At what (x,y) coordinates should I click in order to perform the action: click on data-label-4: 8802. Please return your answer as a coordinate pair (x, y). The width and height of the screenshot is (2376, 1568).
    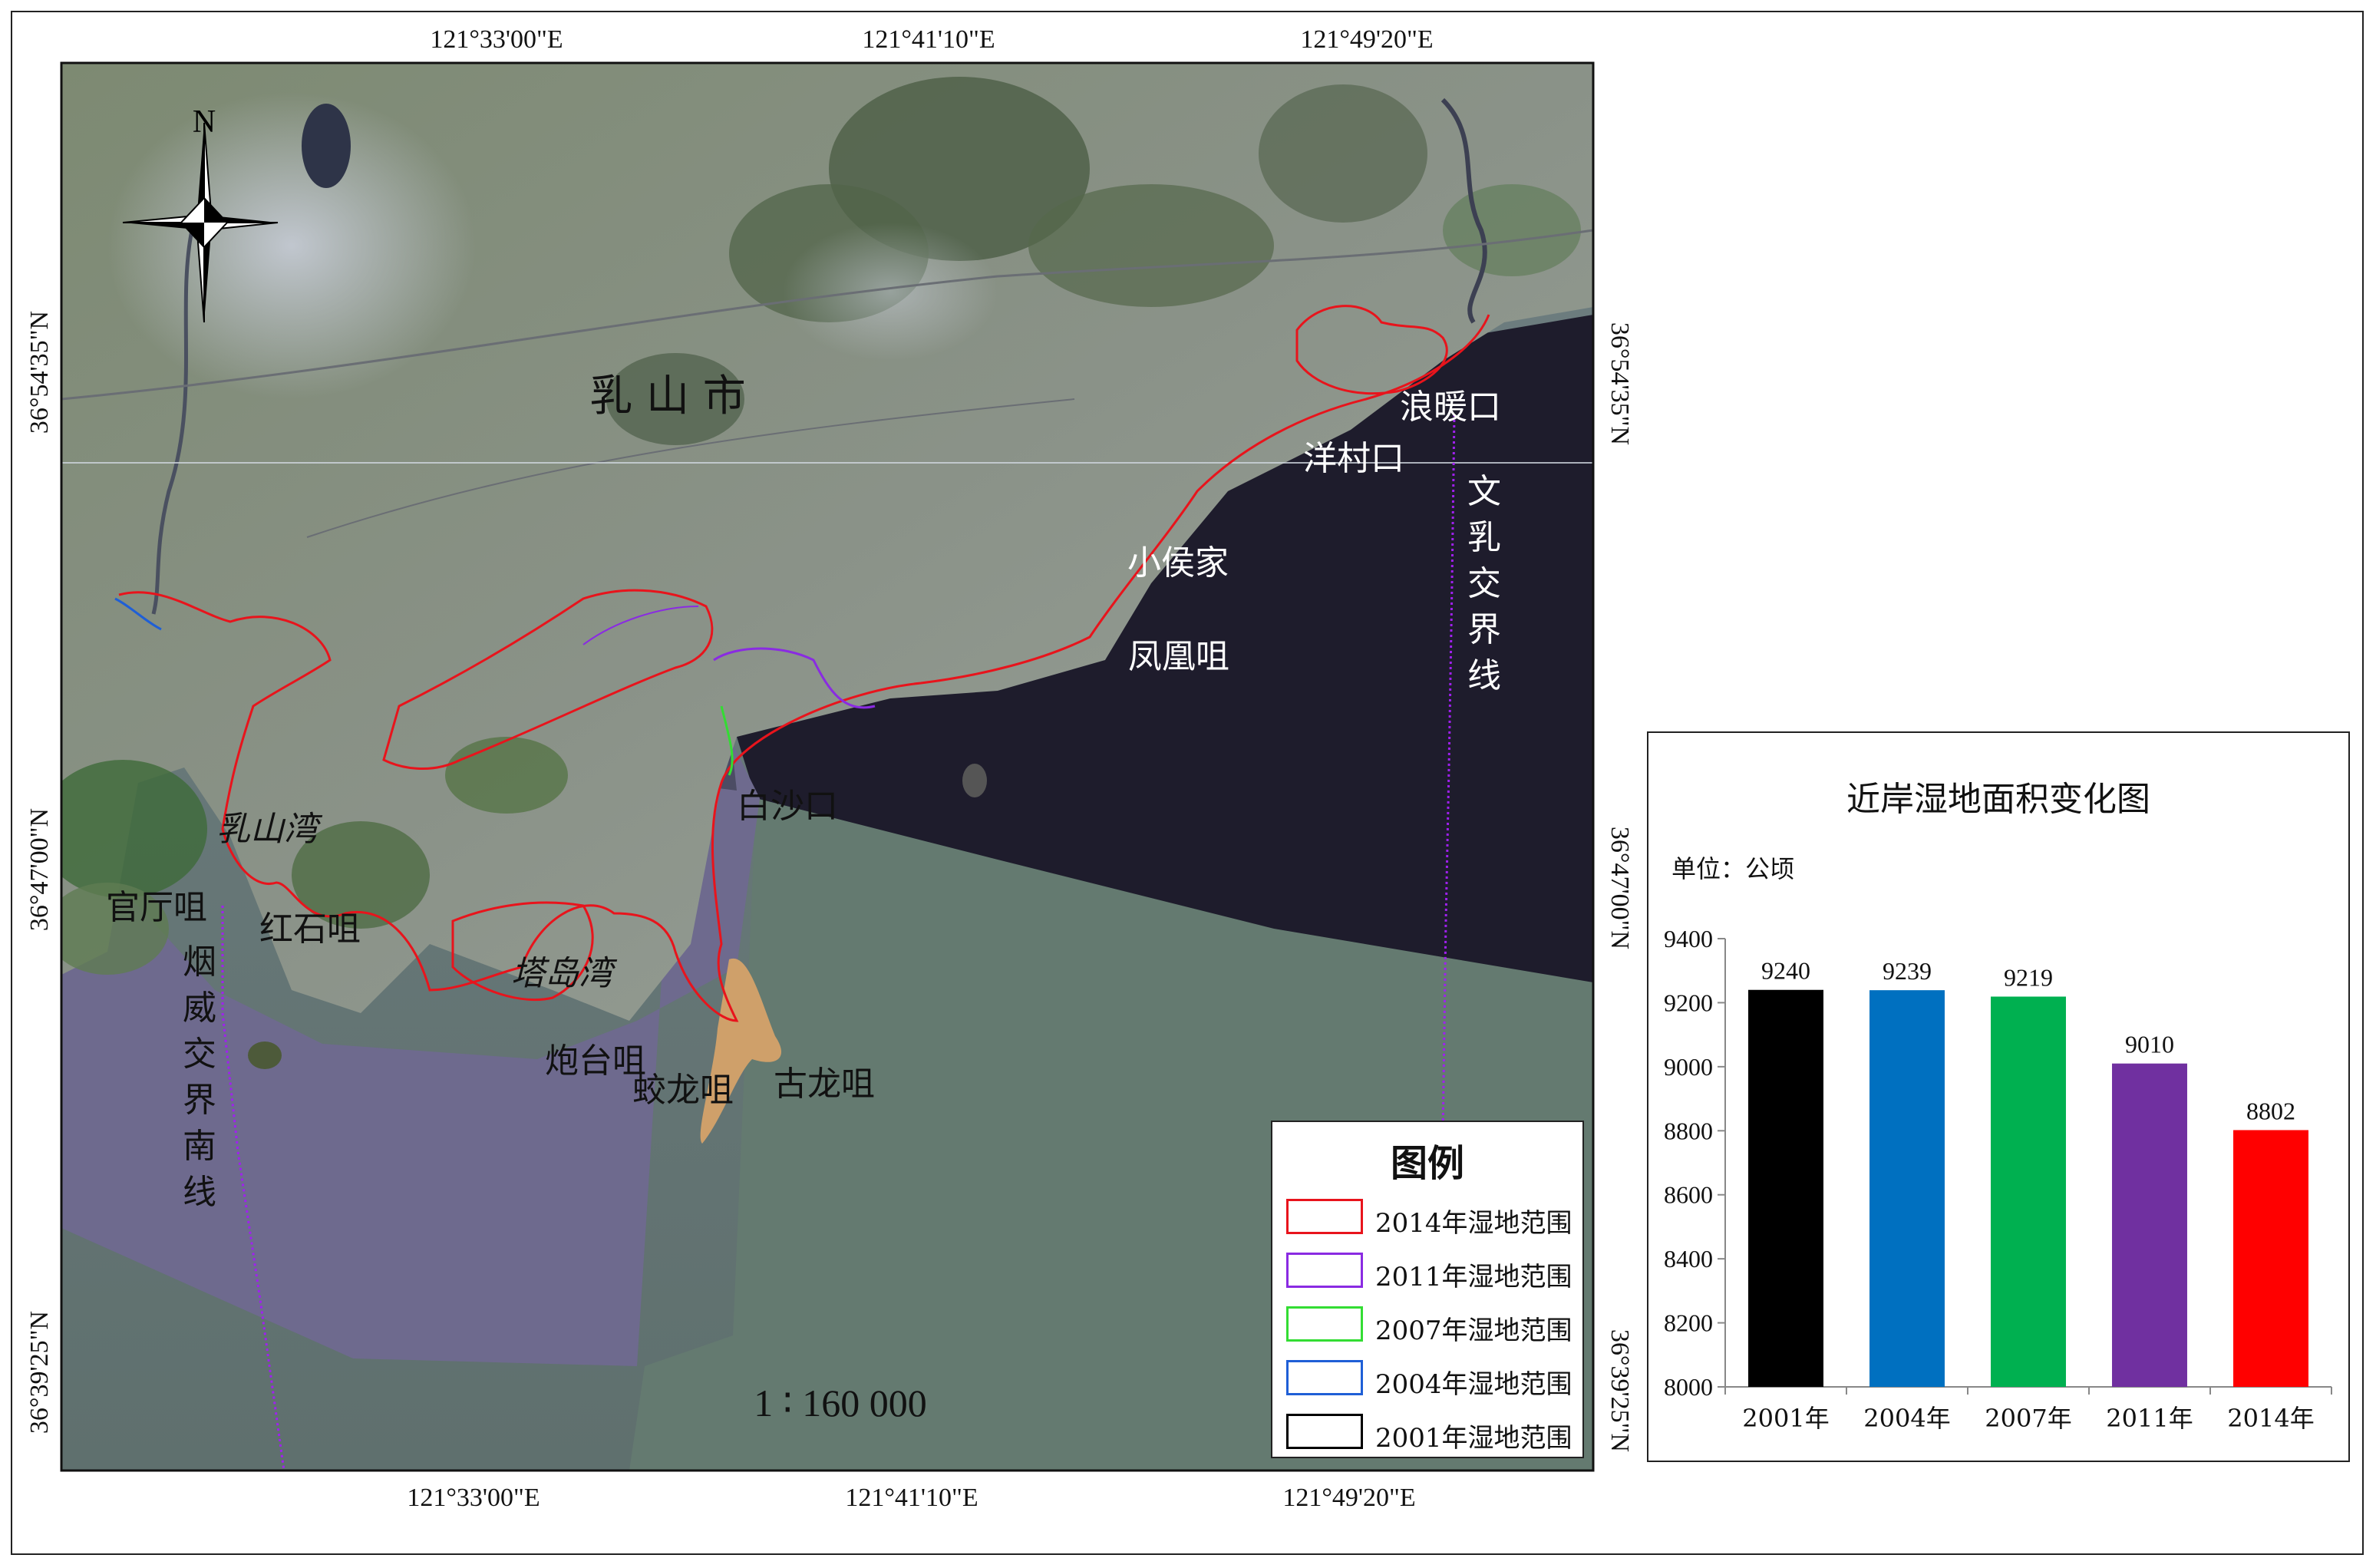
    Looking at the image, I should click on (2270, 1110).